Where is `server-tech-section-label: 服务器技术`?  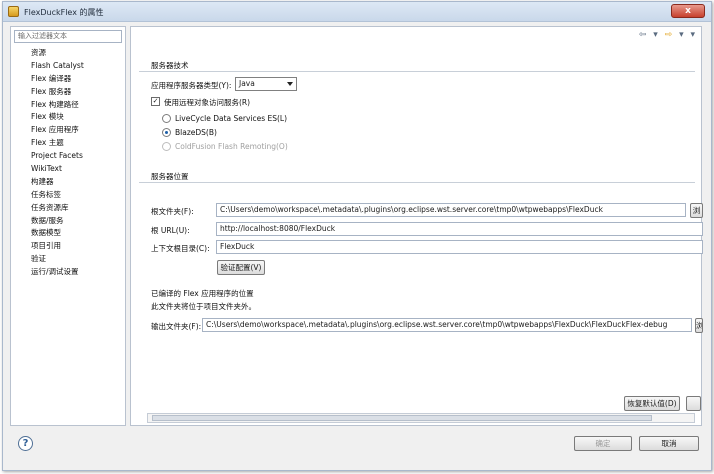 server-tech-section-label: 服务器技术 is located at coordinates (170, 65).